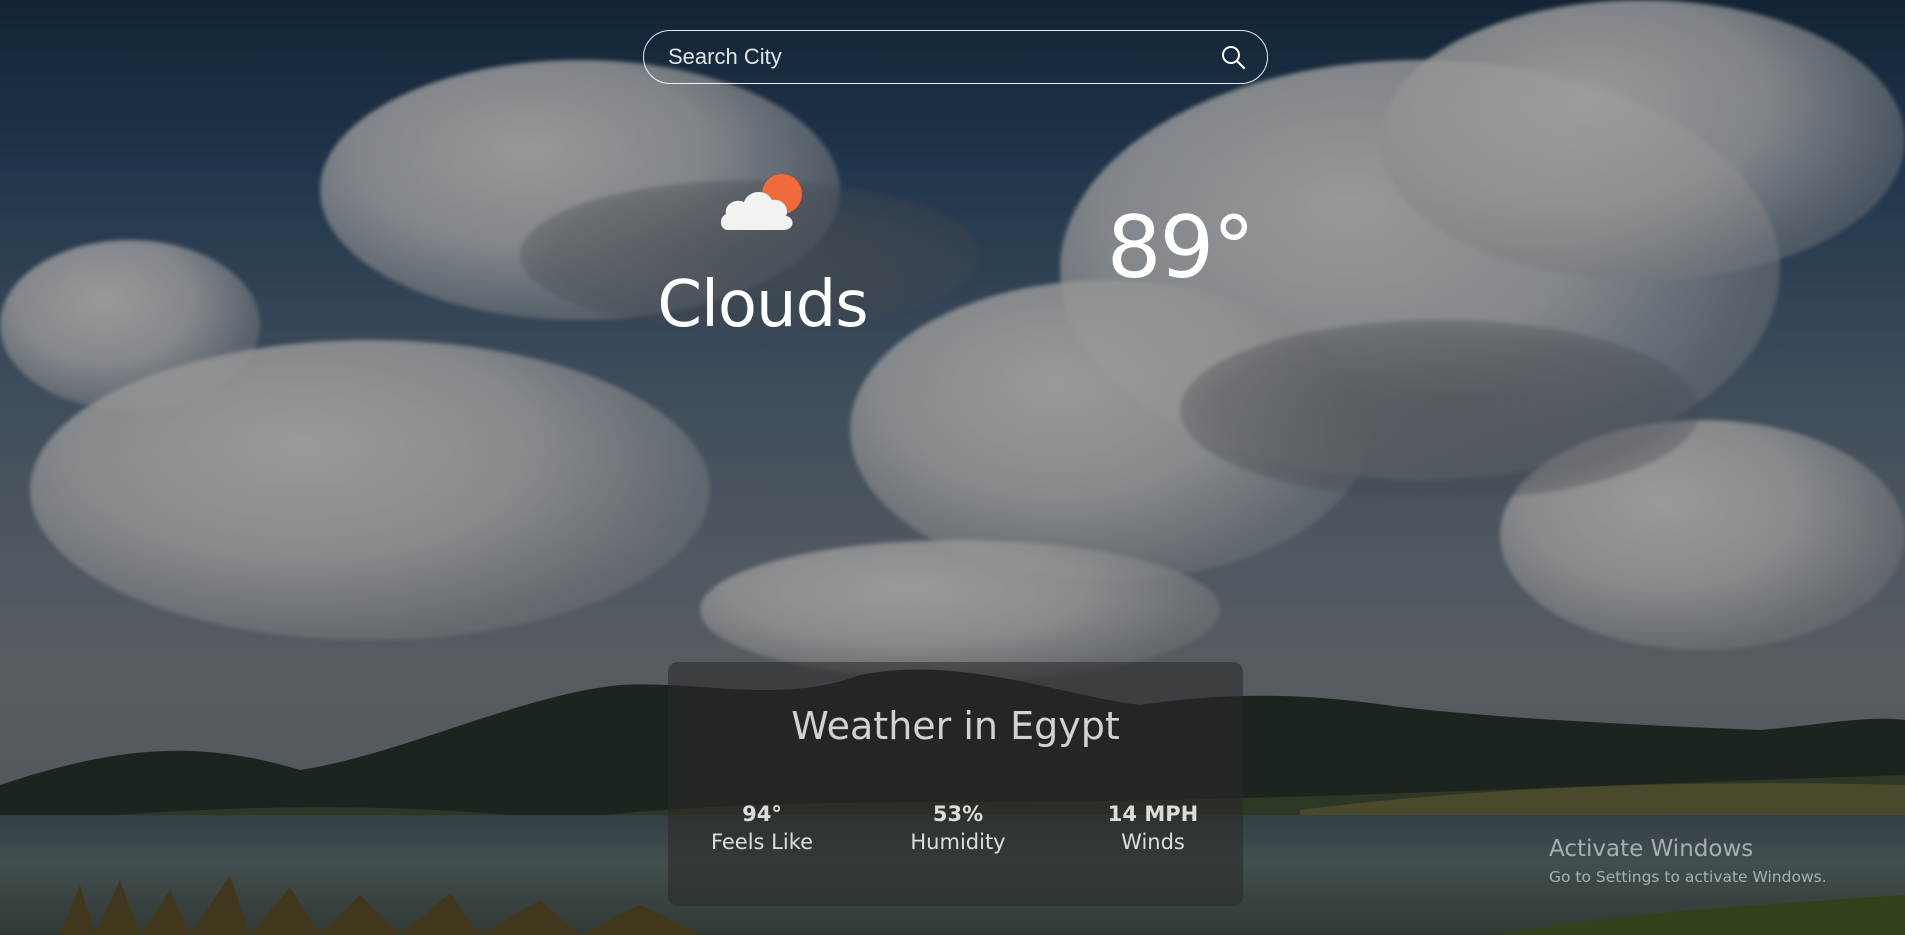 Image resolution: width=1905 pixels, height=935 pixels. What do you see at coordinates (1153, 842) in the screenshot?
I see `winds-label: Winds` at bounding box center [1153, 842].